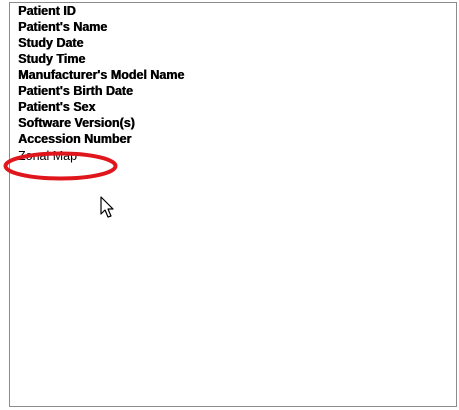  Describe the element at coordinates (75, 91) in the screenshot. I see `list-item-patients-birth-date: Patient's Birth Date` at that location.